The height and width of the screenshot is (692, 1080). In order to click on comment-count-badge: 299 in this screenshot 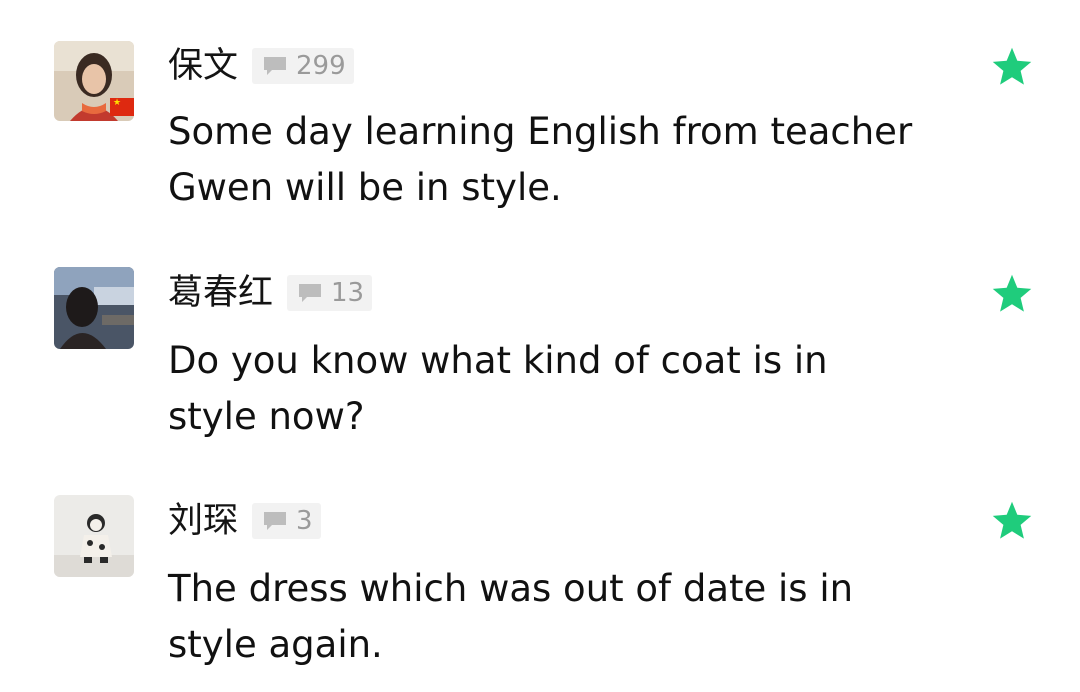, I will do `click(303, 66)`.